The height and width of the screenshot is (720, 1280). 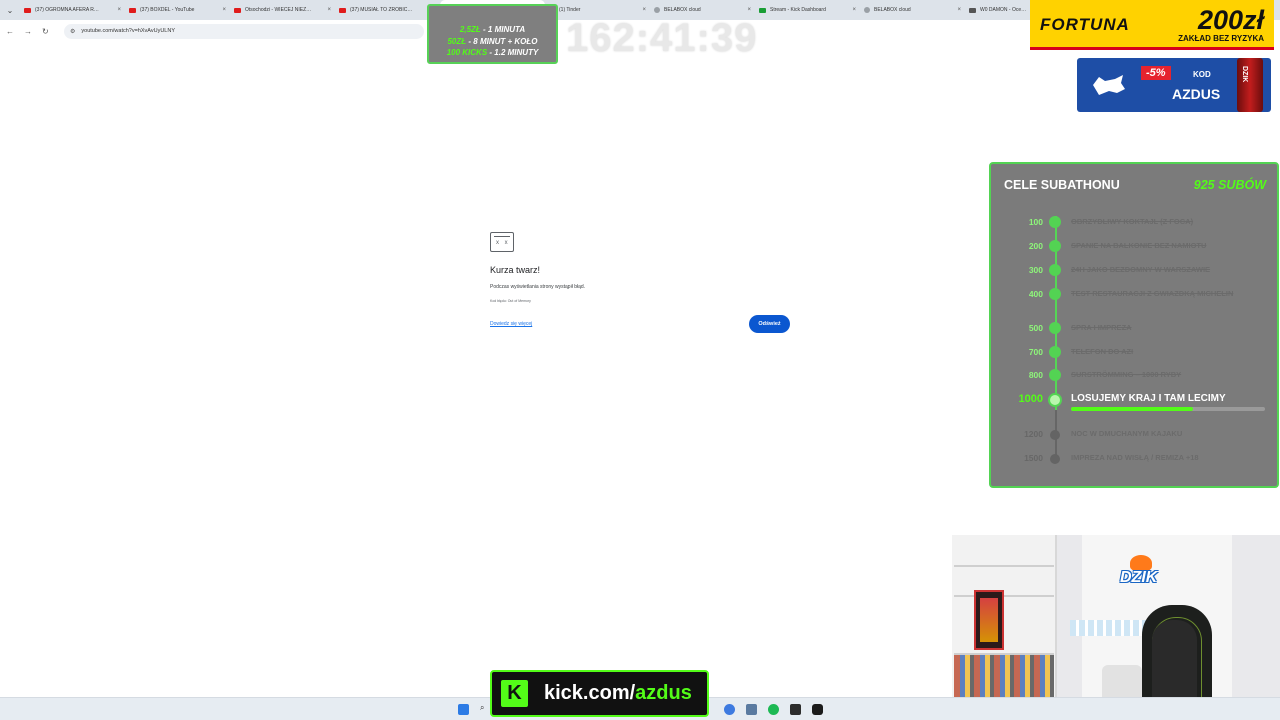 What do you see at coordinates (751, 709) in the screenshot?
I see `store-app-icon` at bounding box center [751, 709].